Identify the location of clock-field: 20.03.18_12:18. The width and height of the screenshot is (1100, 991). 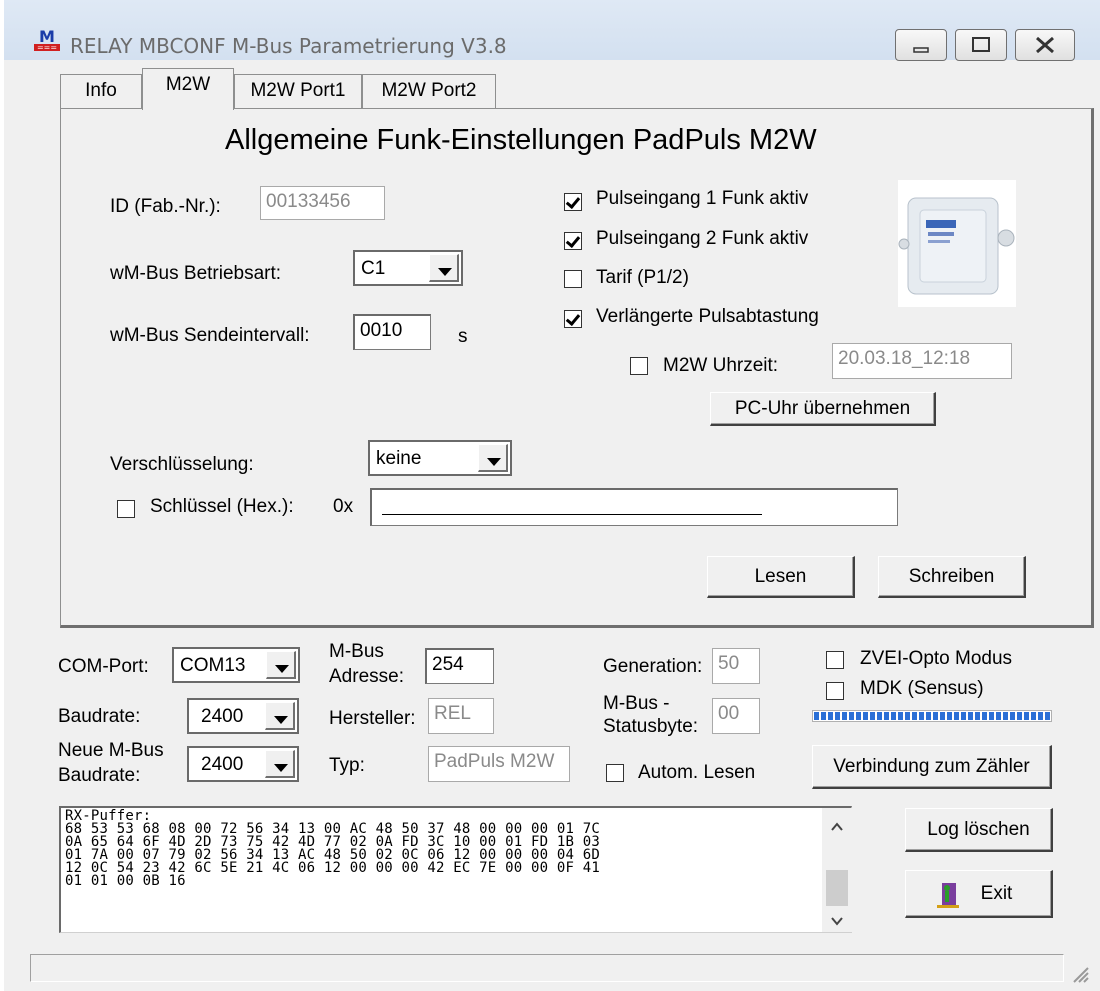
(922, 361).